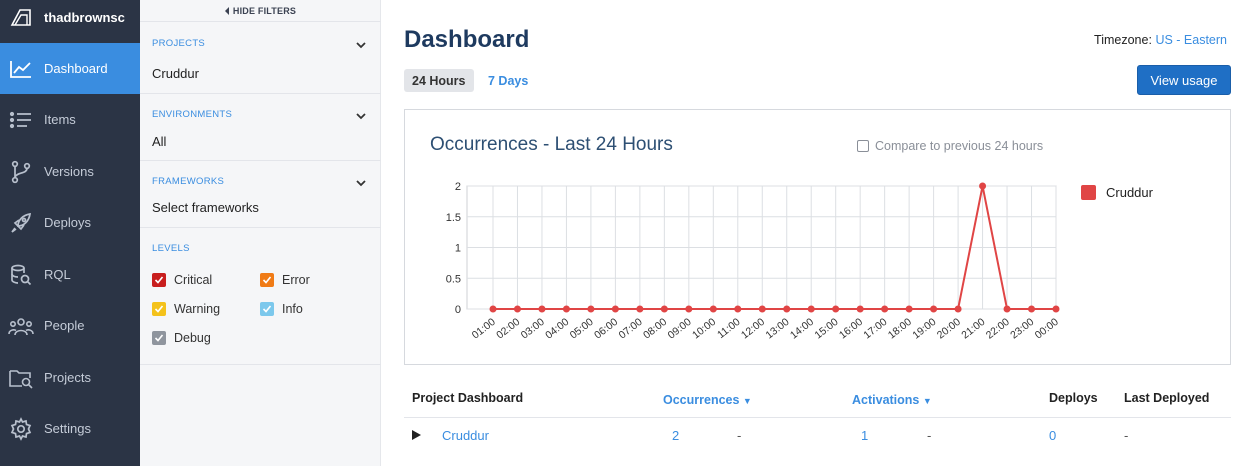 Image resolution: width=1237 pixels, height=466 pixels. Describe the element at coordinates (582, 329) in the screenshot. I see `x-tick-label: 05:00` at that location.